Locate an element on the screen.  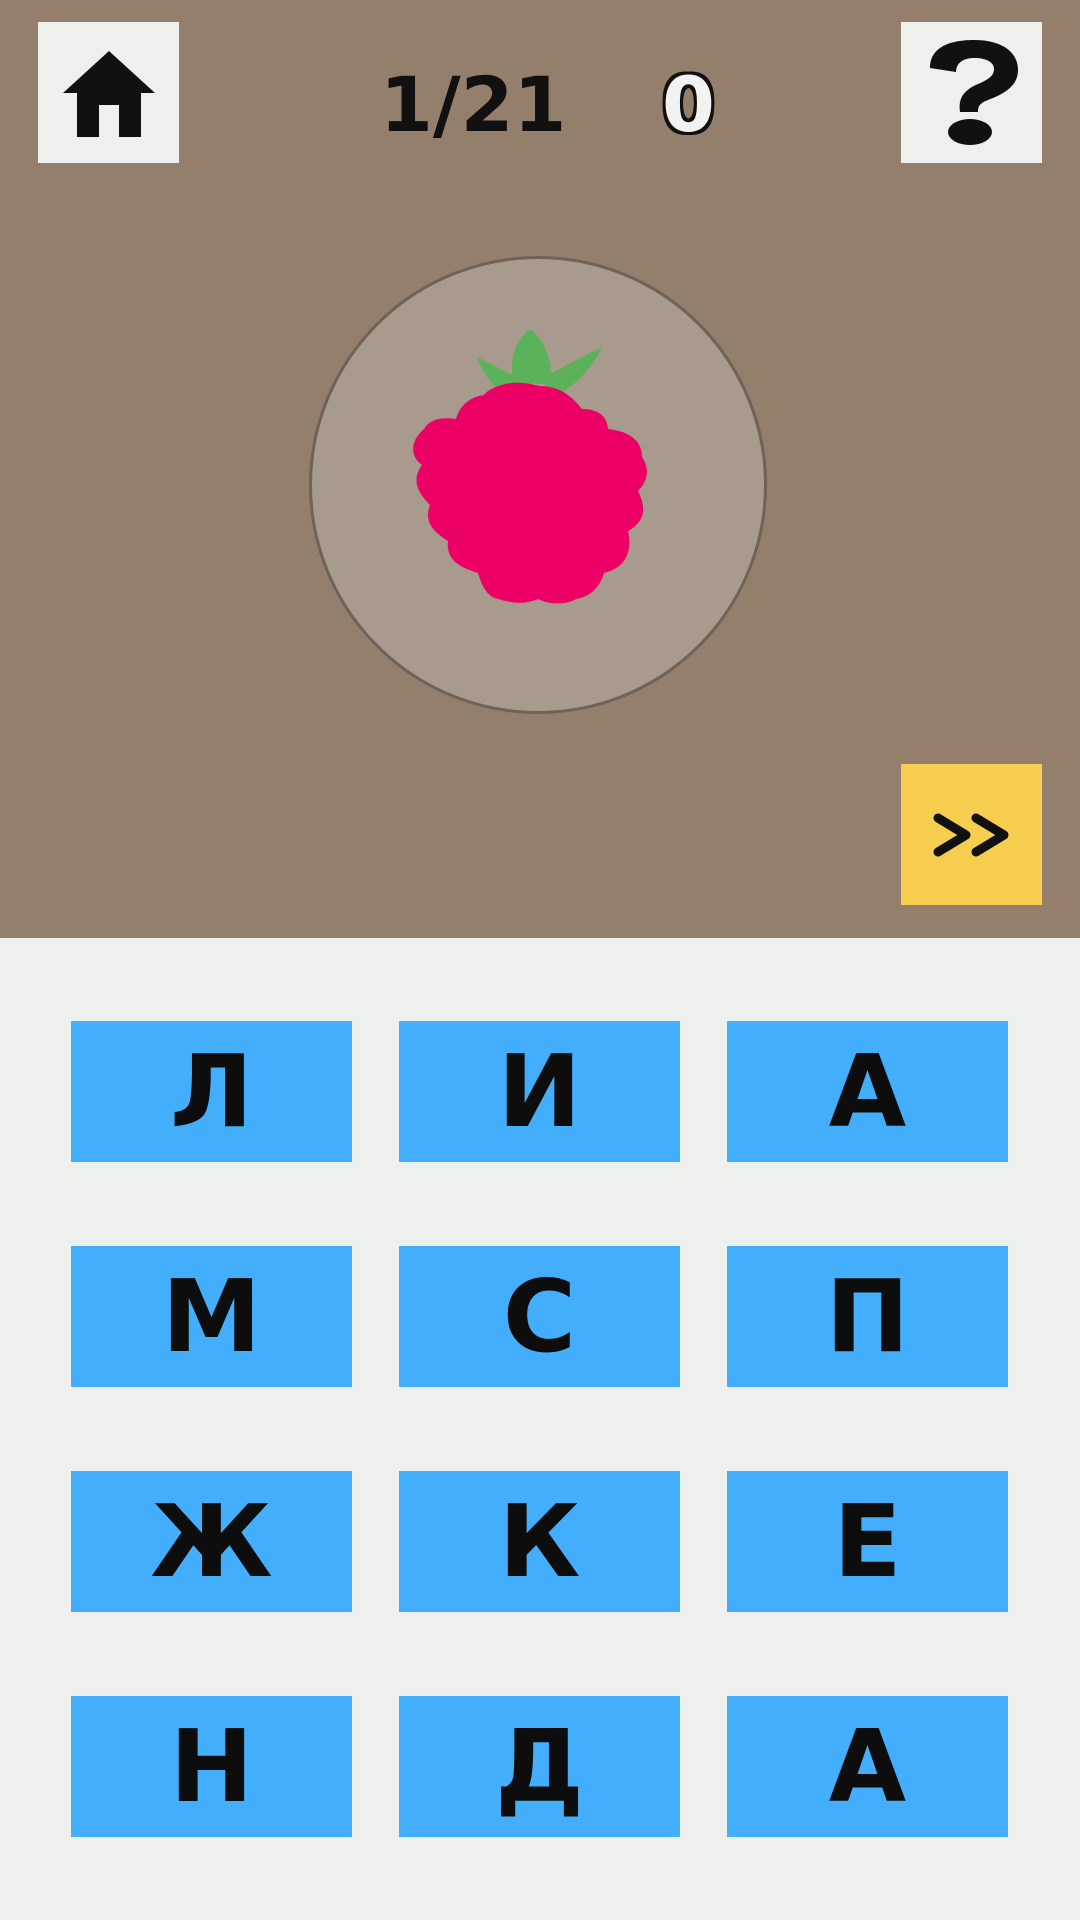
letter-button: П is located at coordinates (867, 1316).